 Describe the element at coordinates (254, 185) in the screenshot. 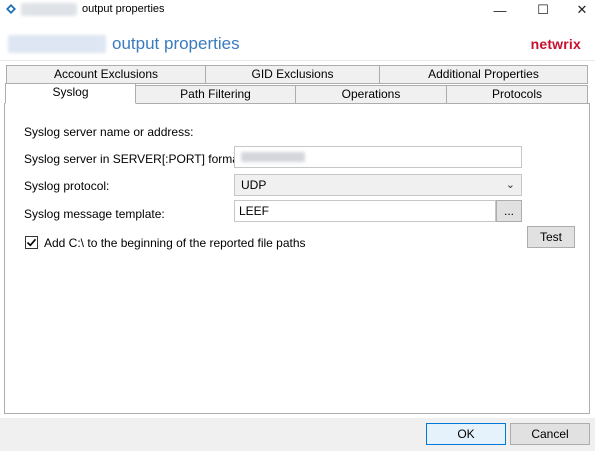

I see `protocol-value: UDP` at that location.